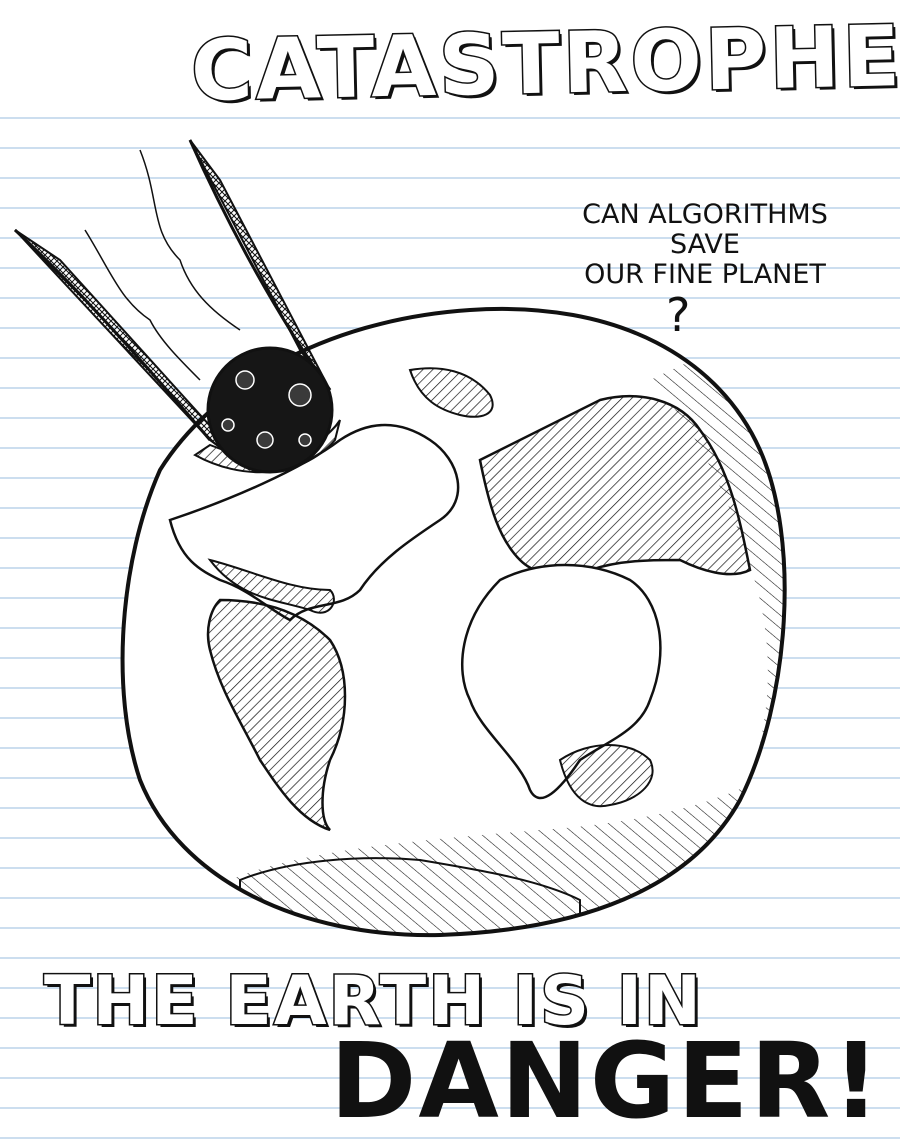 Image resolution: width=900 pixels, height=1144 pixels. Describe the element at coordinates (606, 1081) in the screenshot. I see `danger-word: DANGER!` at that location.